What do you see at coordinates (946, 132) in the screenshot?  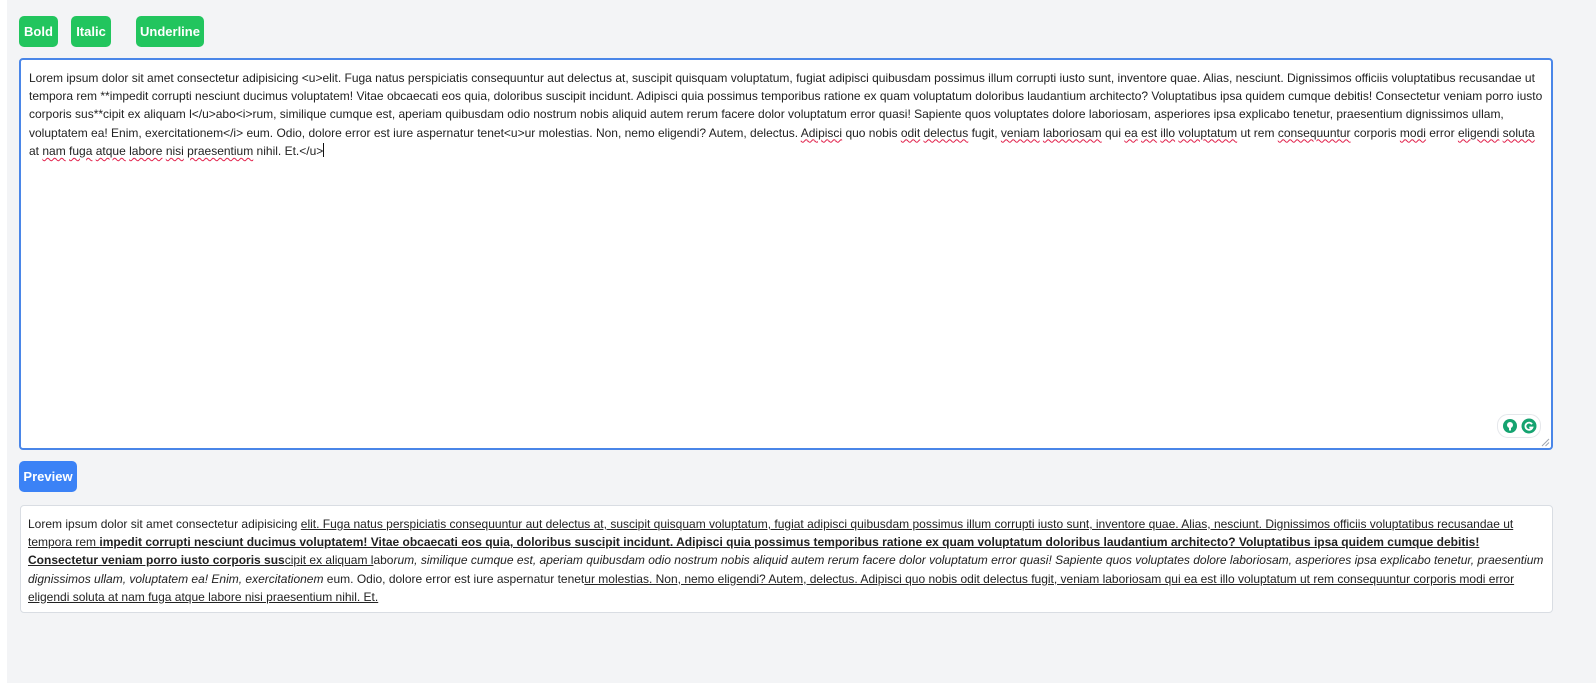 I see `misspelled-word: delectus` at bounding box center [946, 132].